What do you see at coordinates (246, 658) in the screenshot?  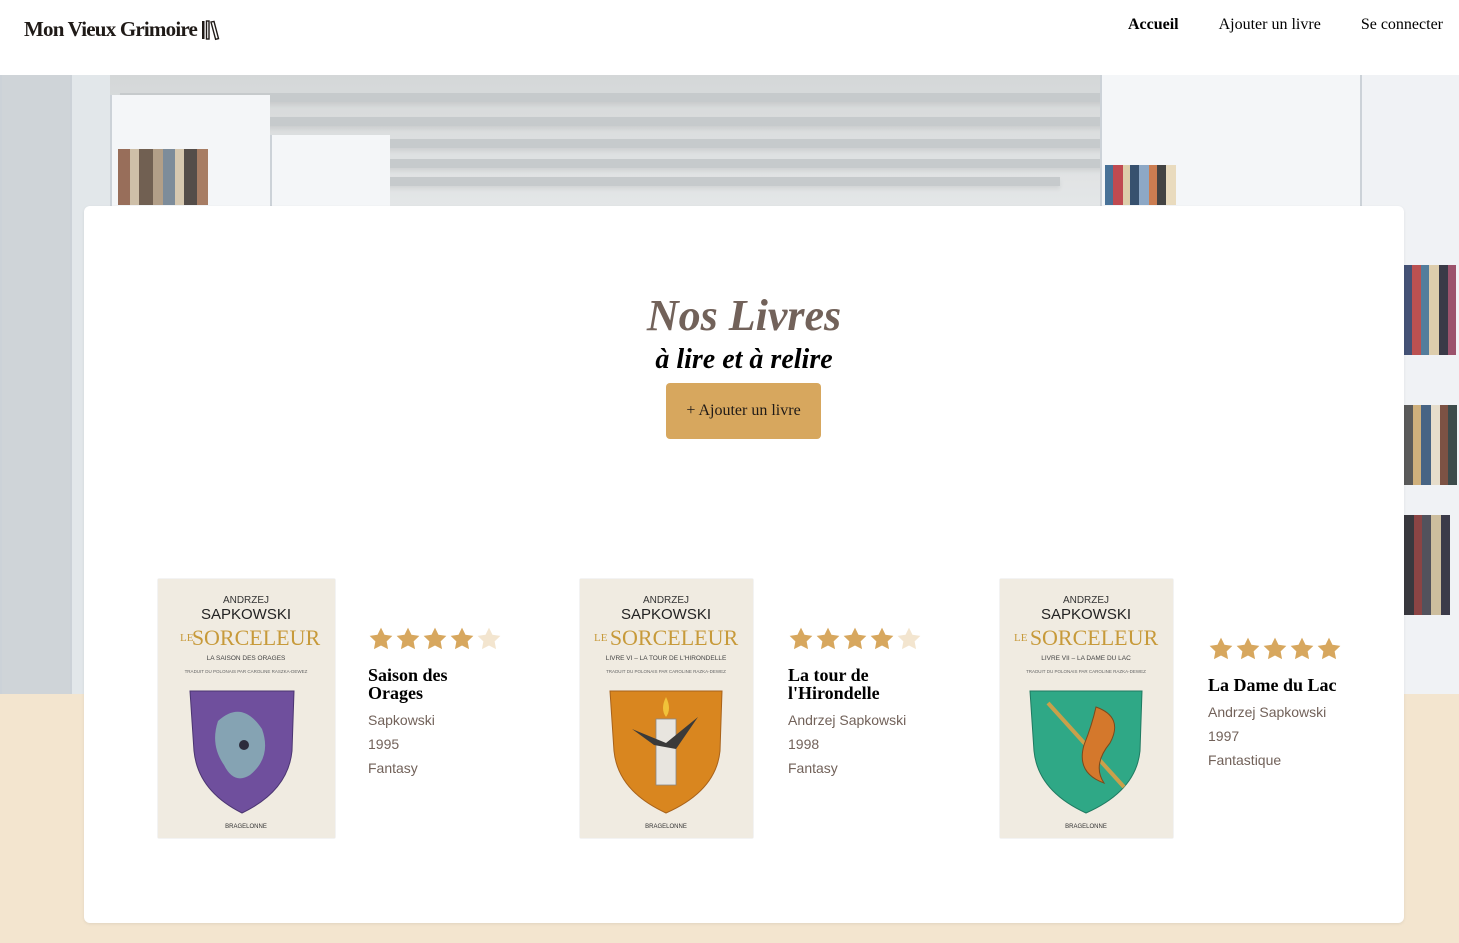 I see `cover-subtitle: LA SAISON DES ORAGES` at bounding box center [246, 658].